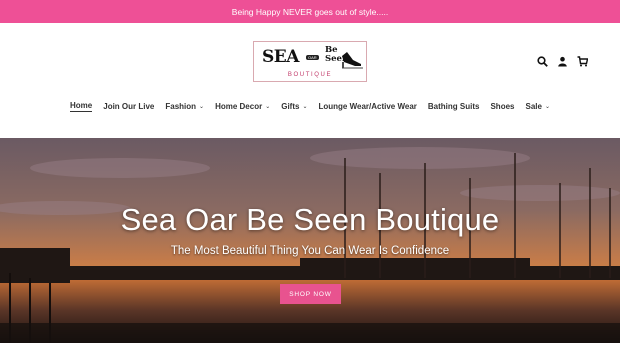 This screenshot has height=343, width=620. Describe the element at coordinates (280, 57) in the screenshot. I see `logo-sea: SEA` at that location.